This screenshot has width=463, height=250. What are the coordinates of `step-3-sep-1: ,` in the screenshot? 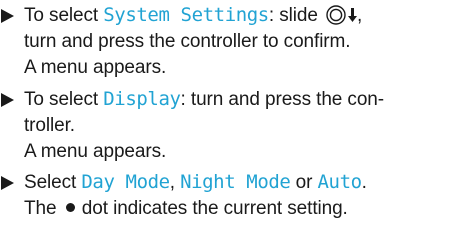 It's located at (175, 182).